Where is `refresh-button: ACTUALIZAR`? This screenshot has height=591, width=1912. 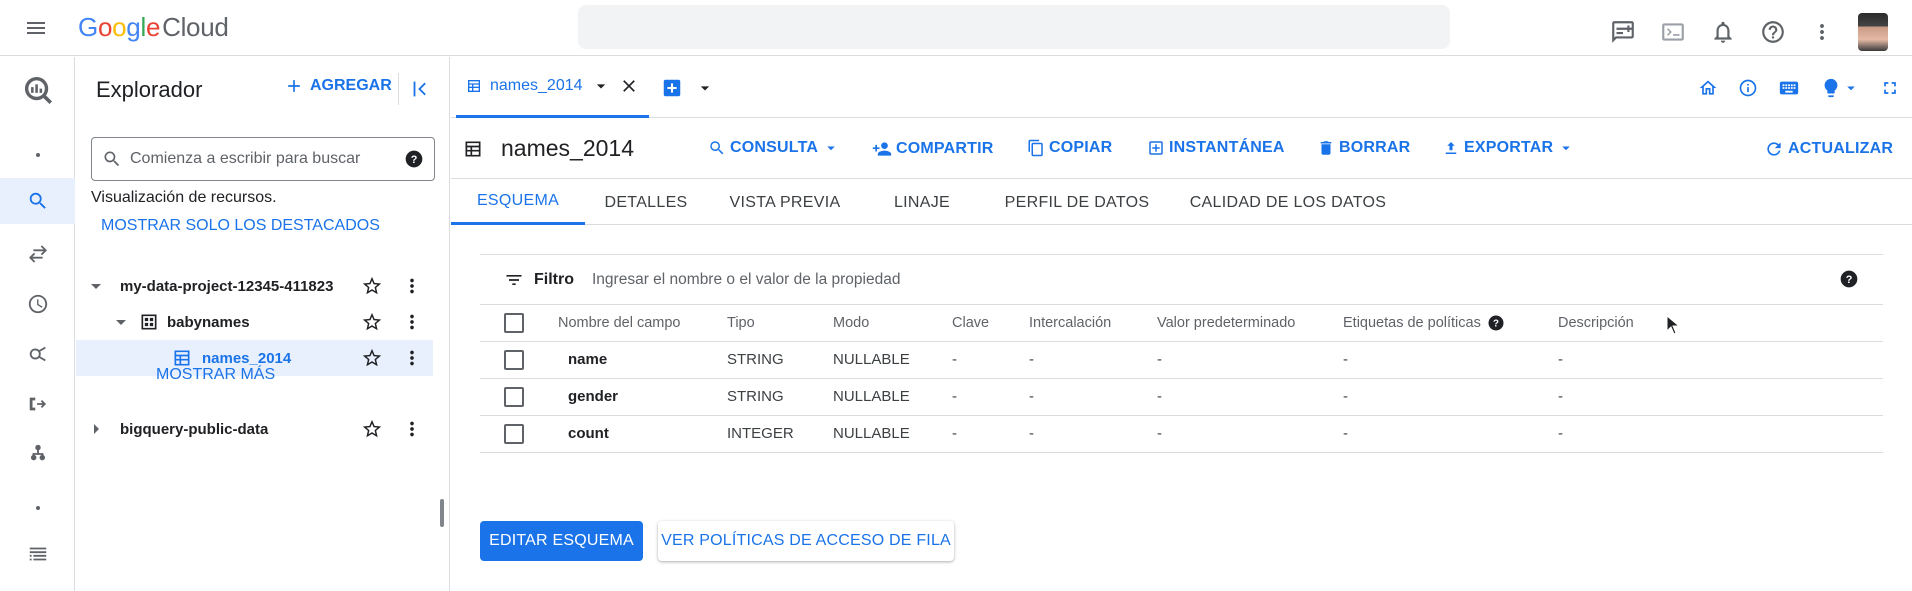 refresh-button: ACTUALIZAR is located at coordinates (1828, 149).